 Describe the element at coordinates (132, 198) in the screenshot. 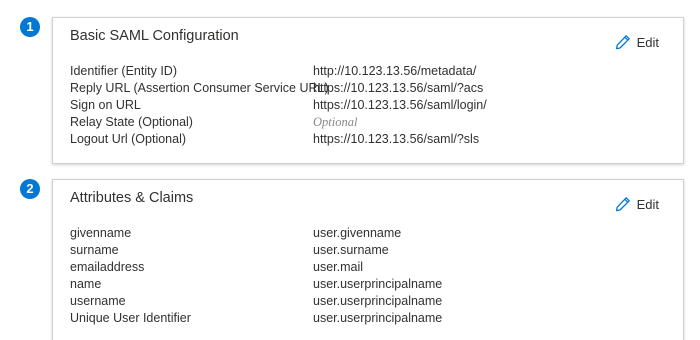

I see `section-title: Attributes & Claims` at that location.